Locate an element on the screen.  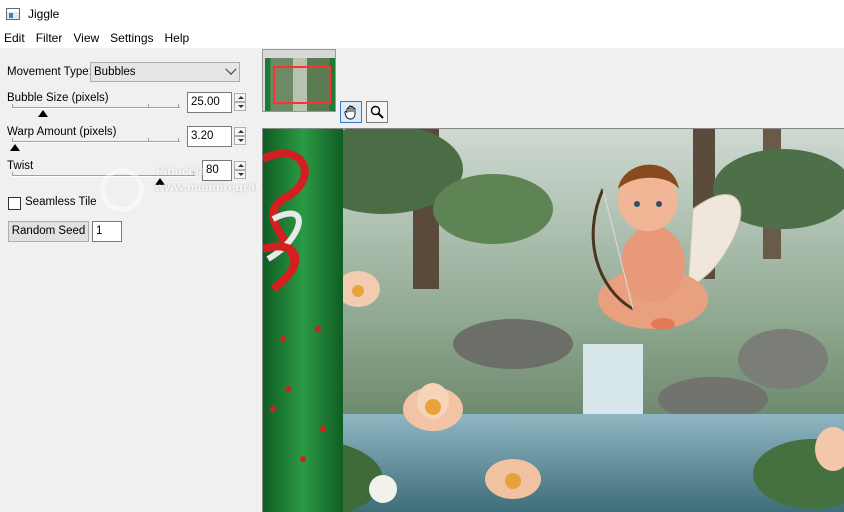
warp-amount-slider is located at coordinates (96, 142).